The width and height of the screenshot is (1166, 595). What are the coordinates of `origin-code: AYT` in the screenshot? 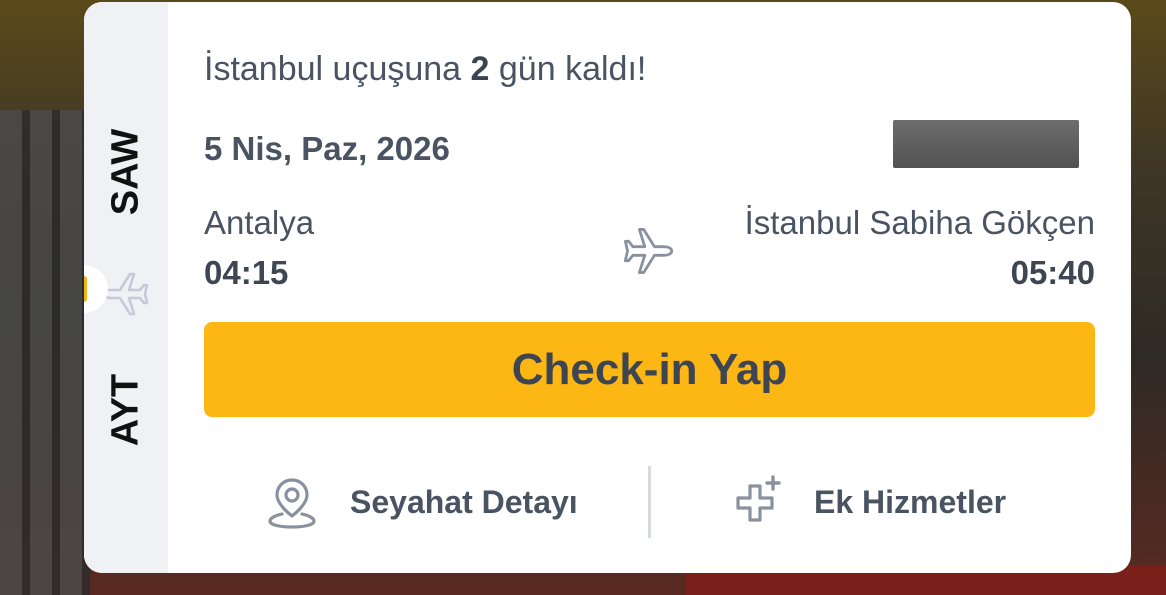 It's located at (125, 410).